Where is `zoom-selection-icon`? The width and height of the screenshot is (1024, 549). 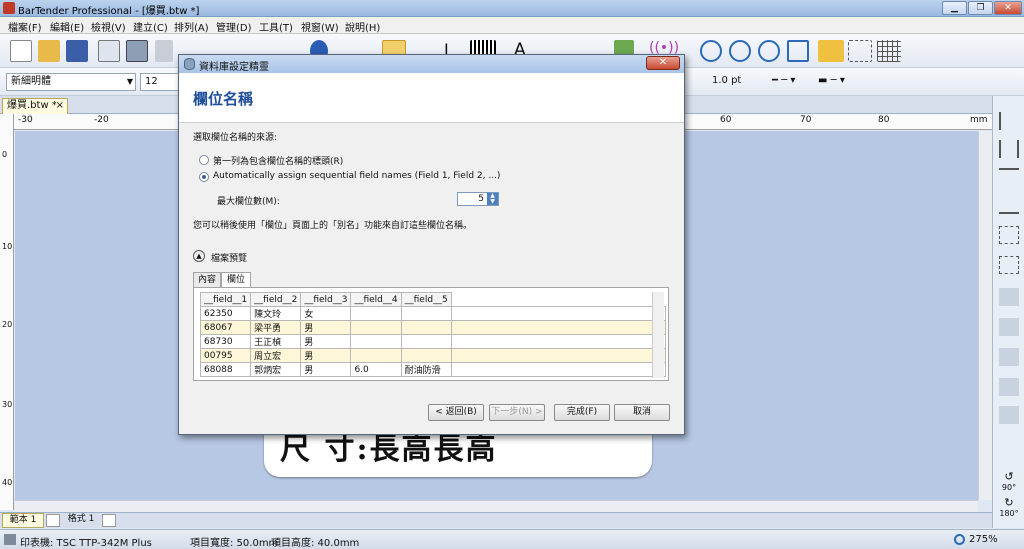
zoom-selection-icon is located at coordinates (769, 51).